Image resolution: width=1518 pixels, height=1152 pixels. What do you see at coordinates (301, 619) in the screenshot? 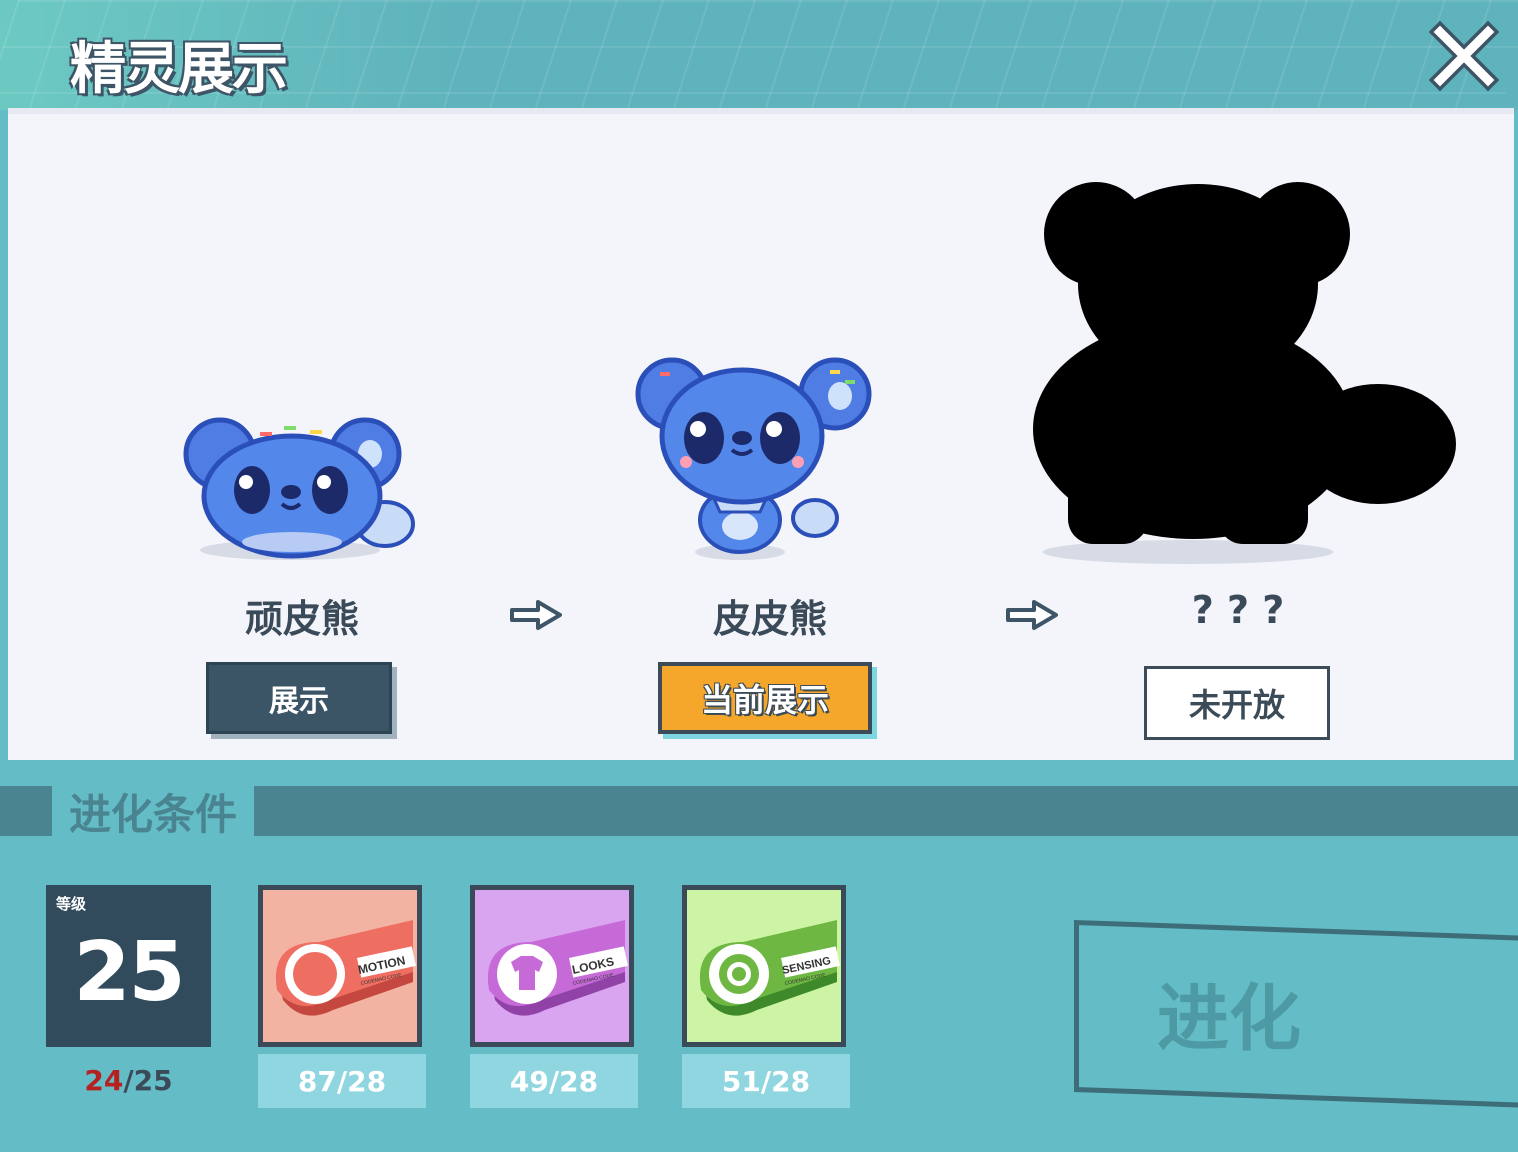
I see `stage1-name: 顽皮熊` at bounding box center [301, 619].